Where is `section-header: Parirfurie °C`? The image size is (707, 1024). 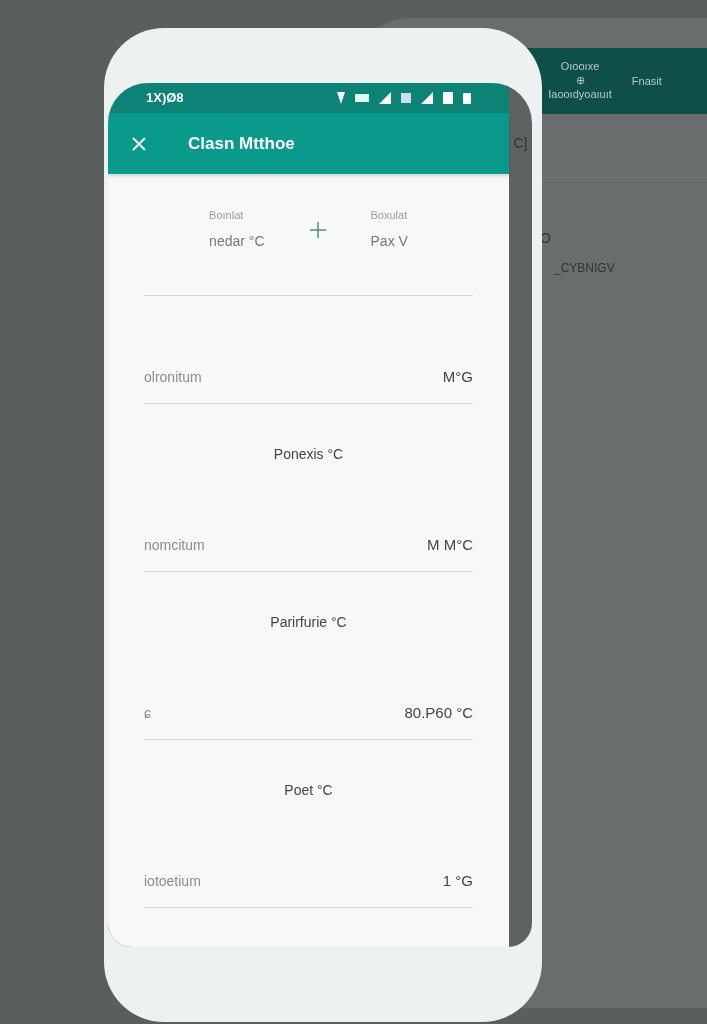
section-header: Parirfurie °C is located at coordinates (308, 622).